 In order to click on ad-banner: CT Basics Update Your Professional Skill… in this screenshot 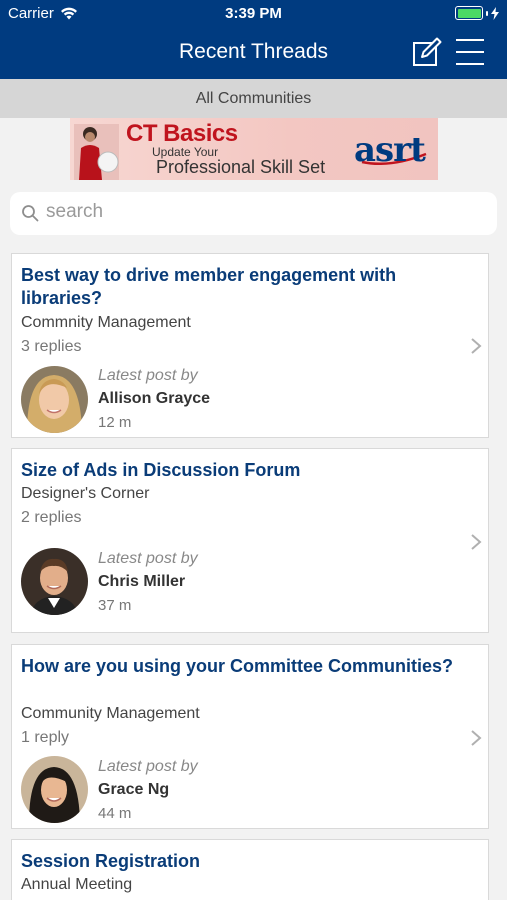, I will do `click(254, 149)`.